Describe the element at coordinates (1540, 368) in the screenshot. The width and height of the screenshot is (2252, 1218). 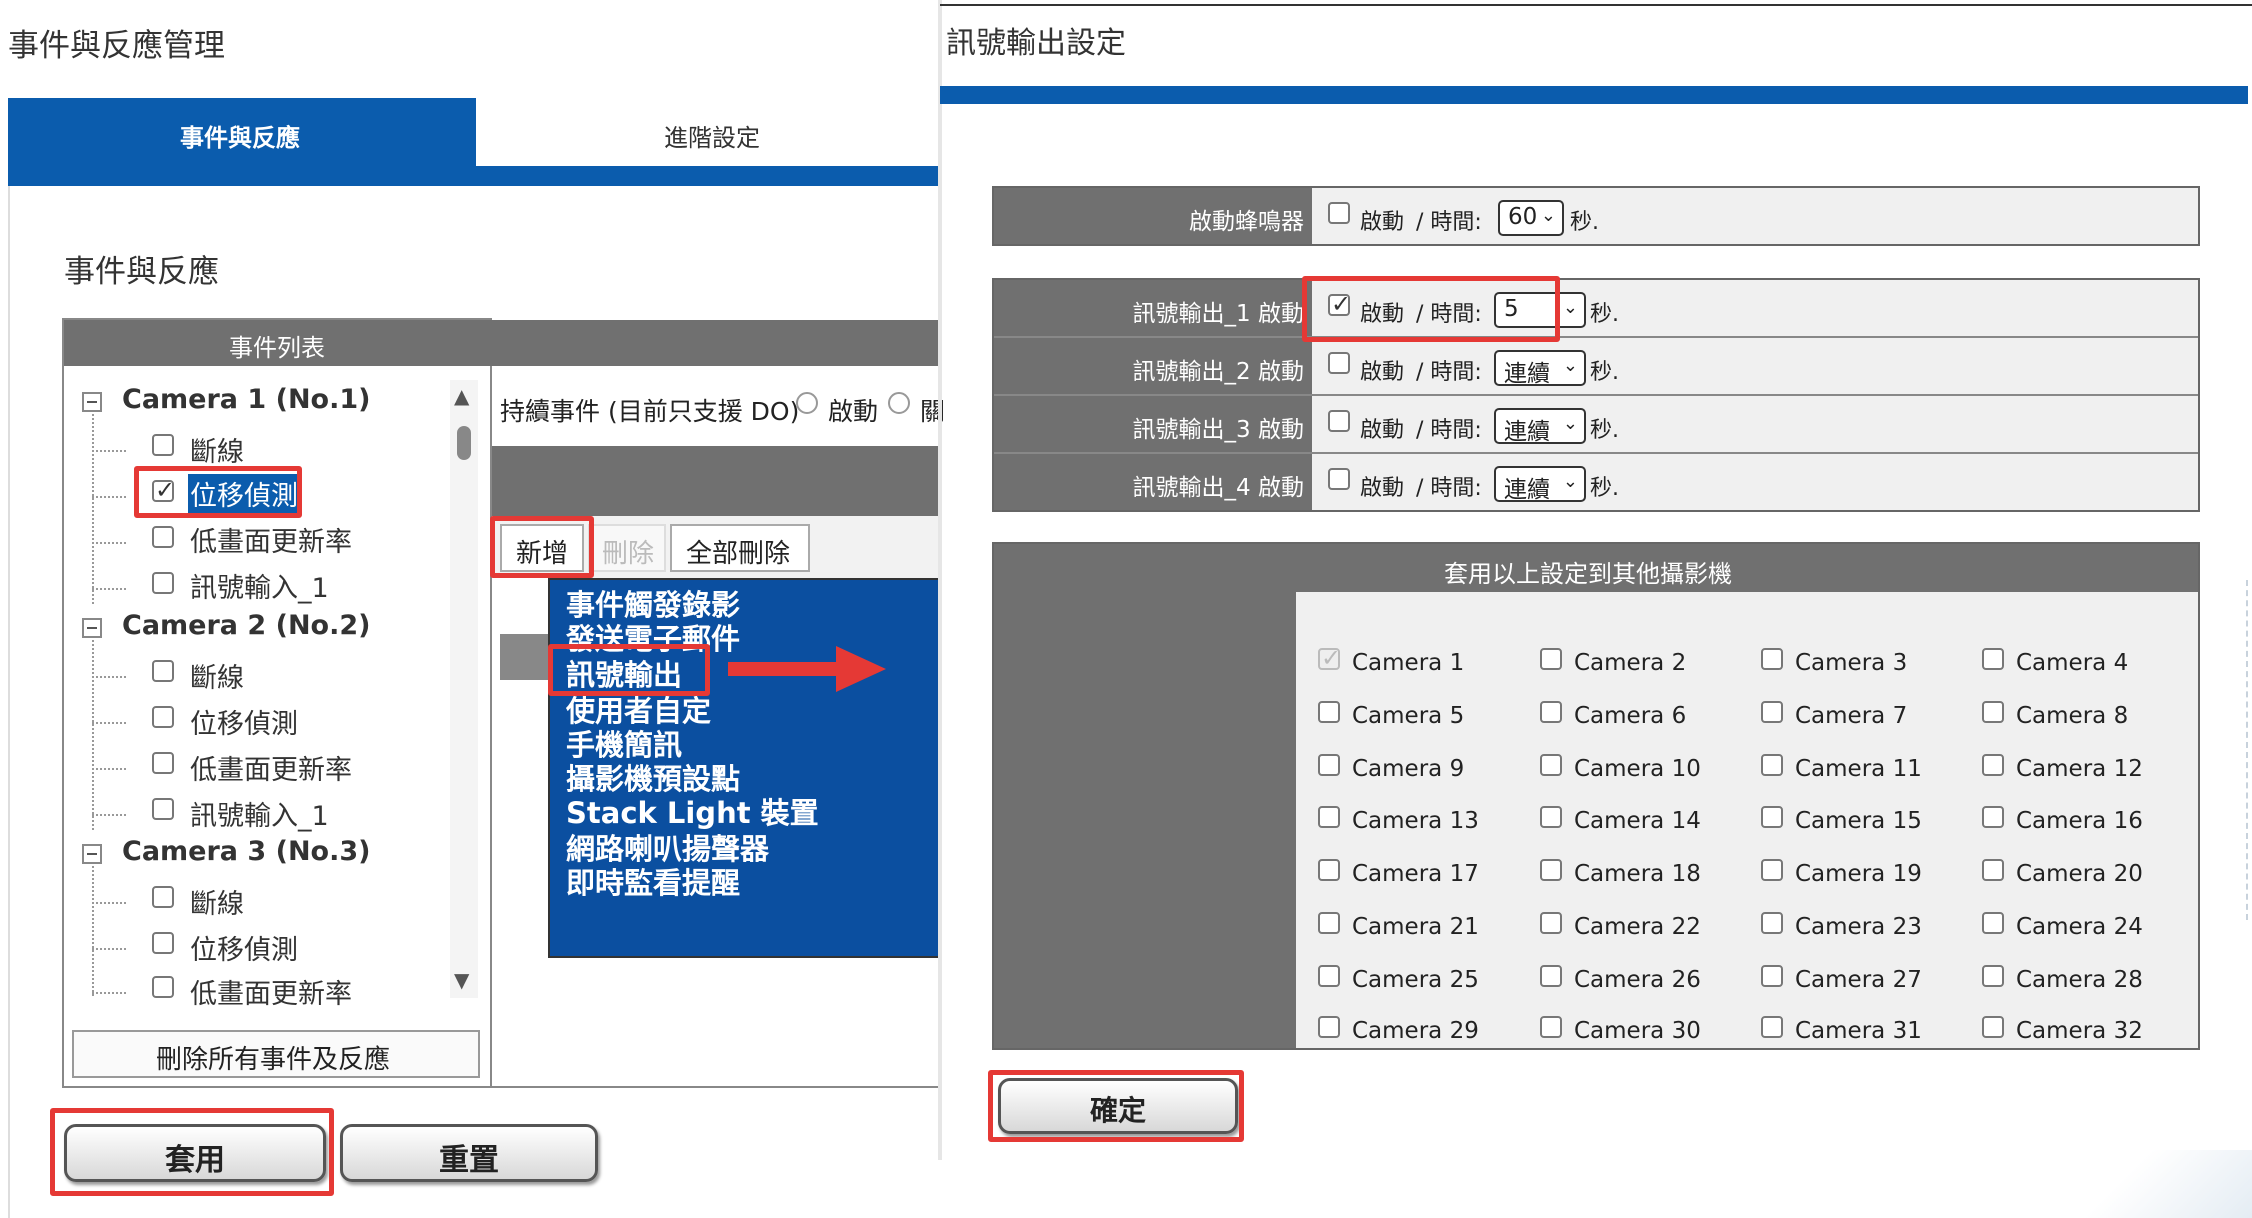
I see `output-2-time-select: 連續 ⌄` at that location.